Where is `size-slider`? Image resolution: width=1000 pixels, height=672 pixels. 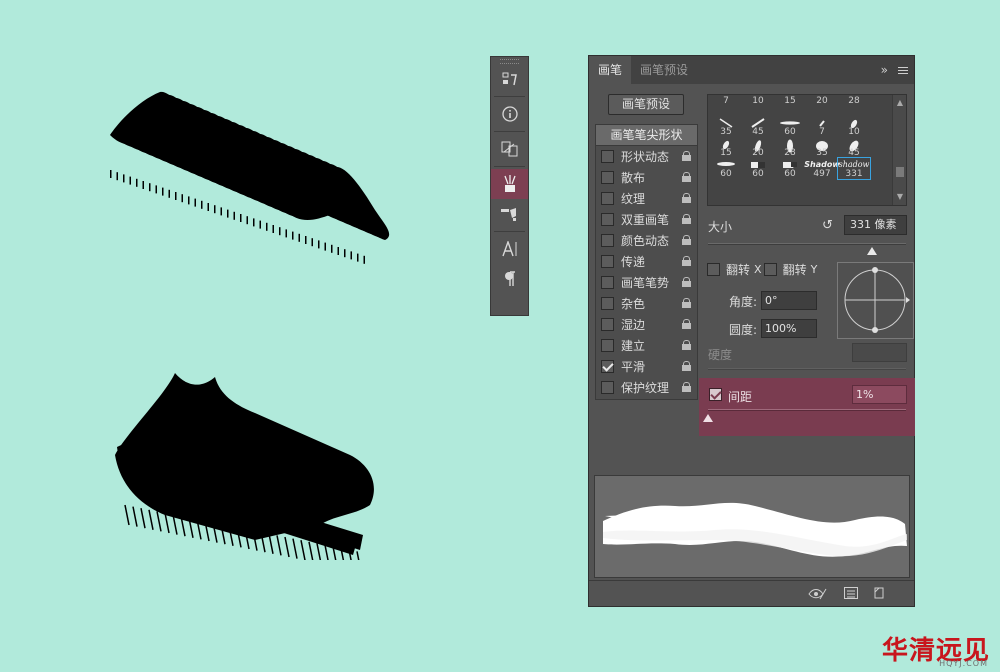 size-slider is located at coordinates (807, 244).